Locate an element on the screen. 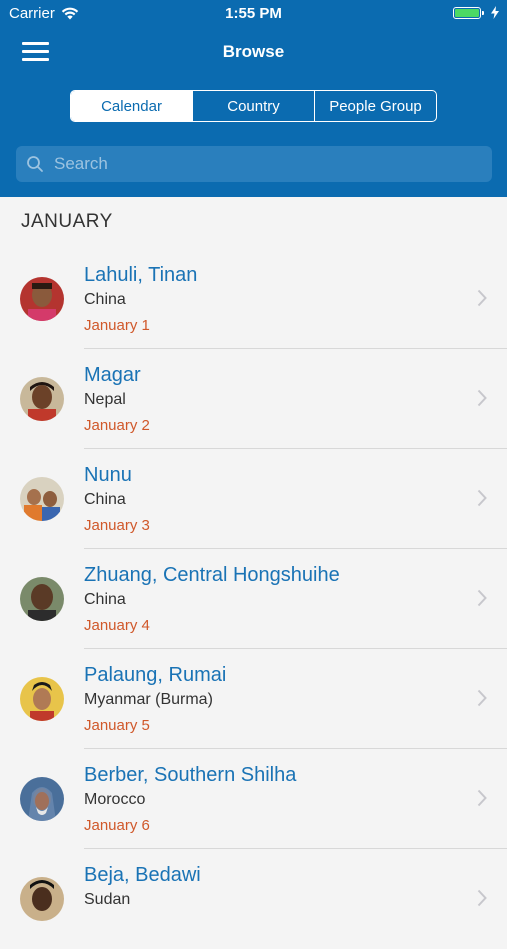  people-group-date: January 6 is located at coordinates (117, 825).